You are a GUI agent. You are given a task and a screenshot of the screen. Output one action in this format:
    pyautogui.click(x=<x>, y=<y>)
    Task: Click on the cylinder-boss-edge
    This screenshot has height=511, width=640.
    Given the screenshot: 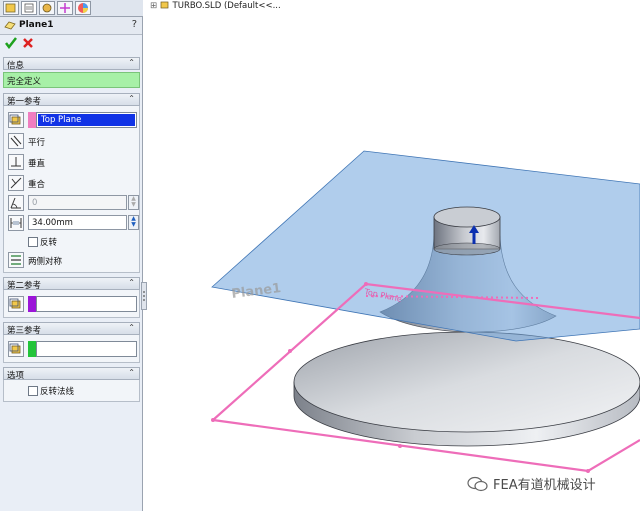 What is the action you would take?
    pyautogui.click(x=467, y=249)
    